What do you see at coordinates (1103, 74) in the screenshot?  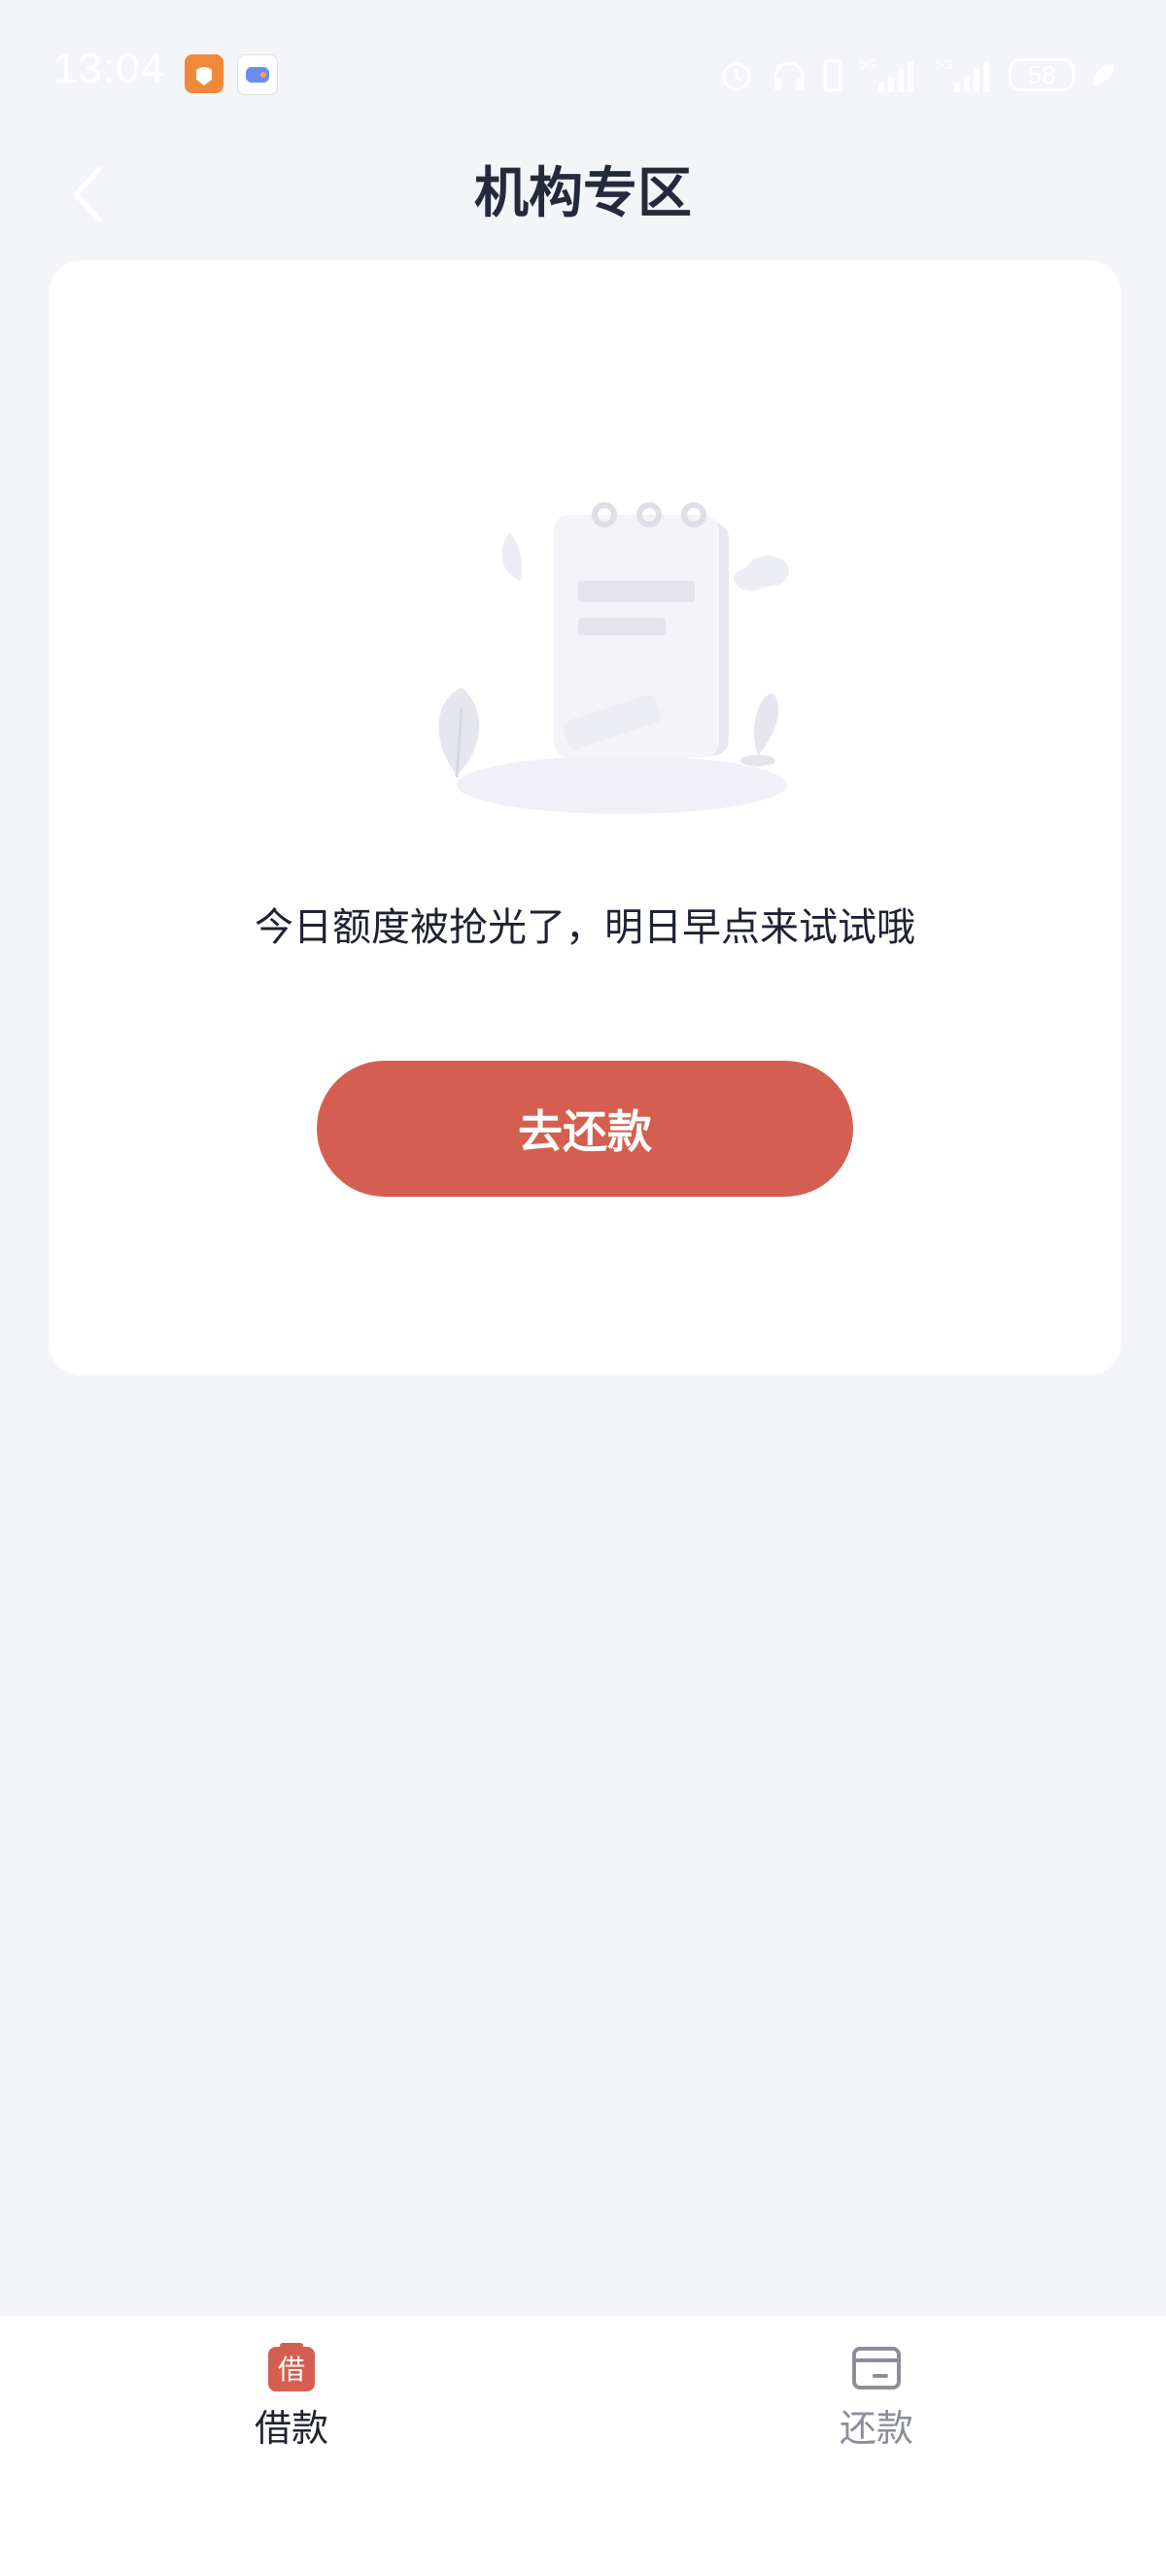 I see `leaf-icon` at bounding box center [1103, 74].